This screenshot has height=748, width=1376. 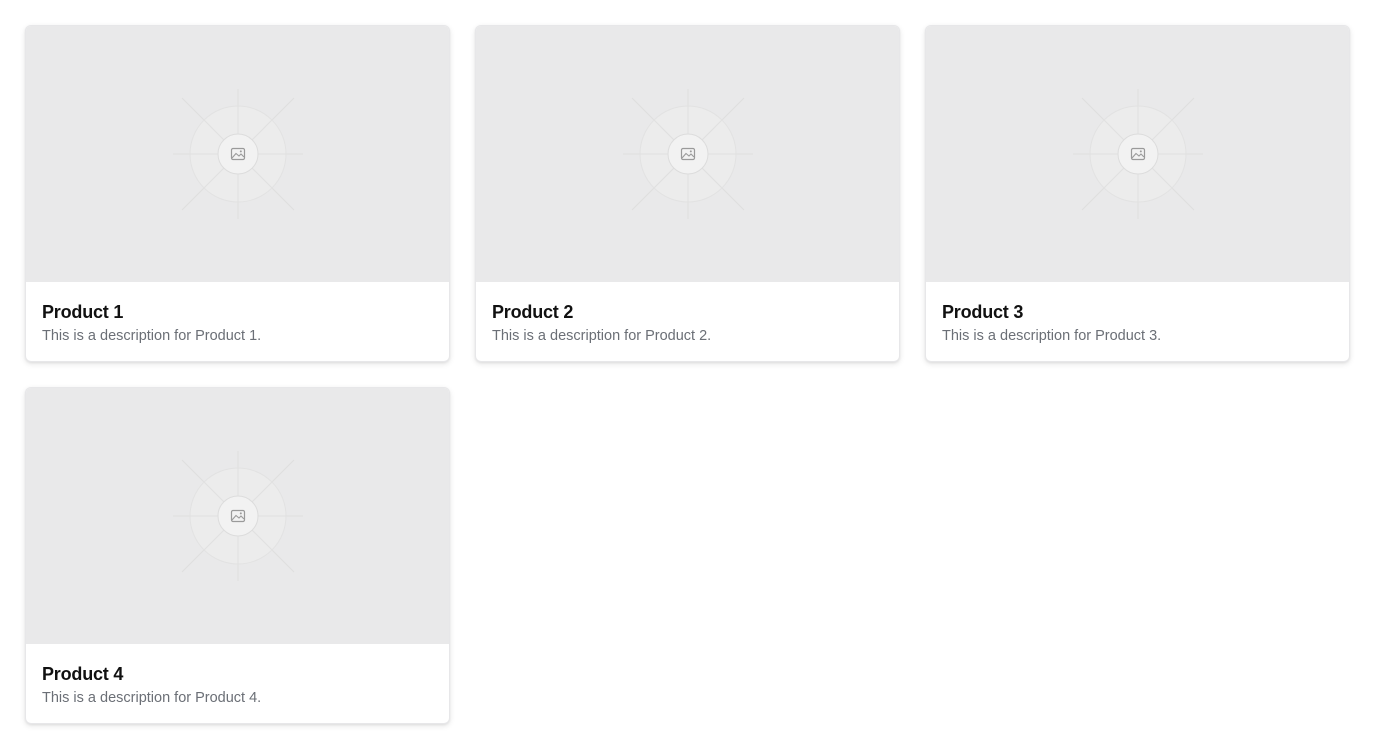 What do you see at coordinates (83, 312) in the screenshot?
I see `product-title: Product 1` at bounding box center [83, 312].